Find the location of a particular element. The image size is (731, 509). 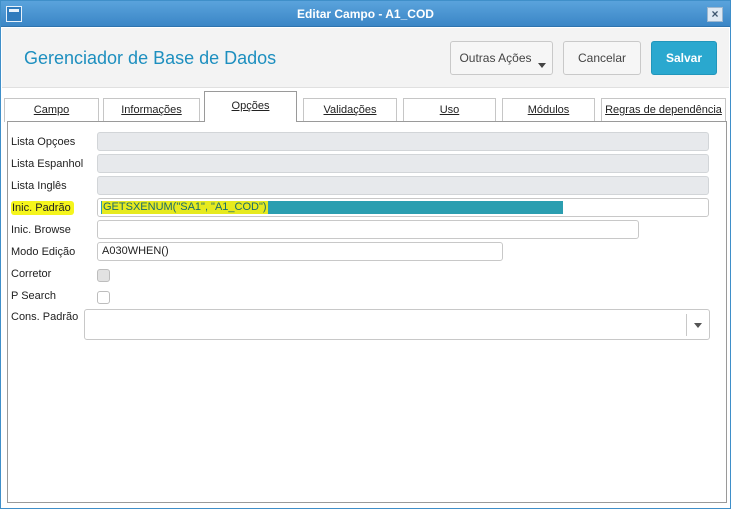

tab-uso: Uso is located at coordinates (449, 110).